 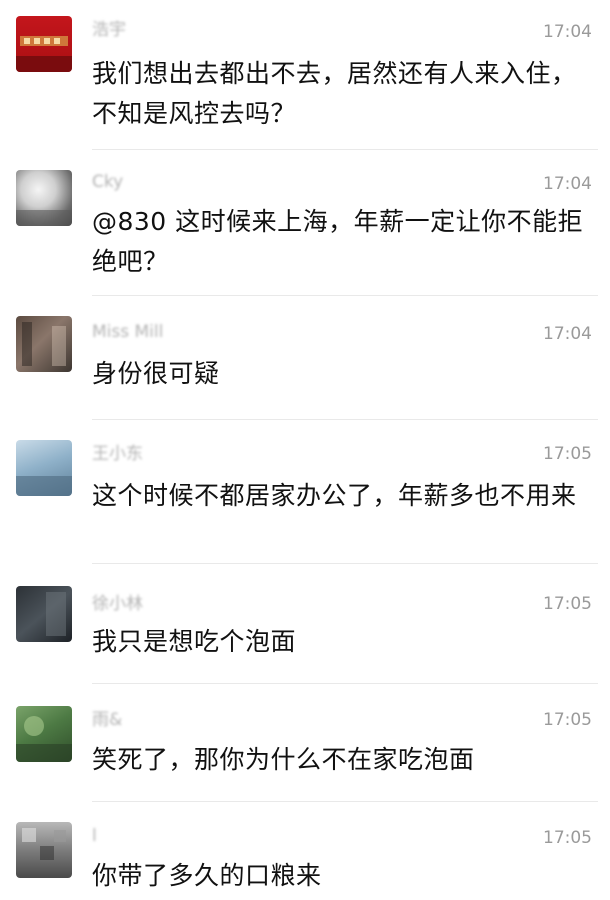 I want to click on message-text: 我只是想吃个泡面, so click(x=194, y=641).